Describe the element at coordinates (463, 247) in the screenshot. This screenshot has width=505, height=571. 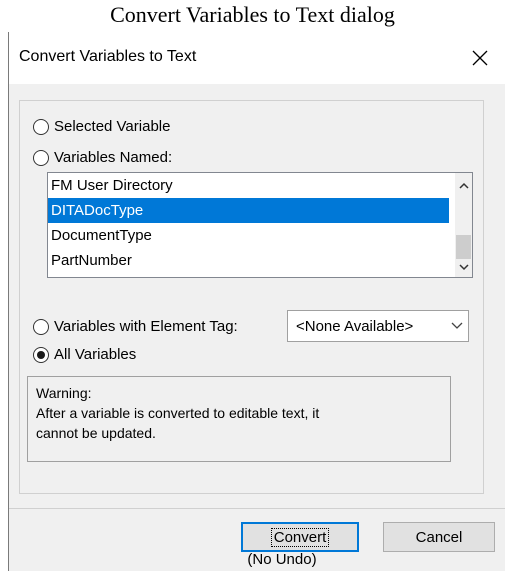
I see `scrollbar-thumb` at that location.